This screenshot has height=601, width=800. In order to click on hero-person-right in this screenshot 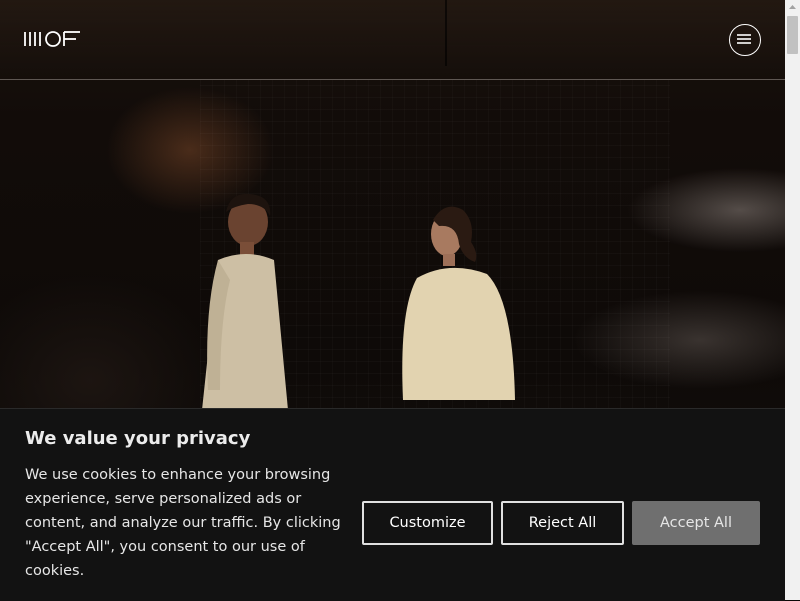, I will do `click(458, 303)`.